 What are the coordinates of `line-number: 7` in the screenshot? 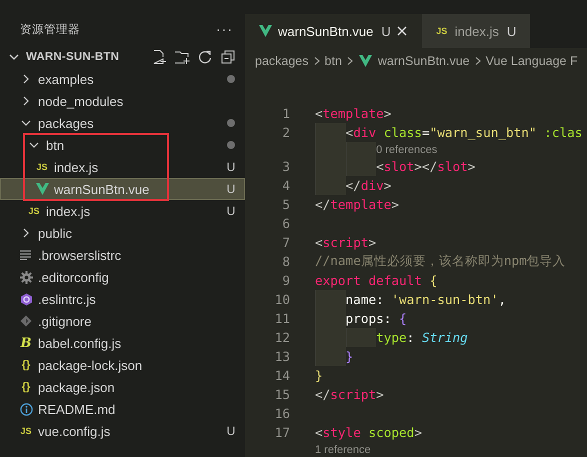 It's located at (285, 242).